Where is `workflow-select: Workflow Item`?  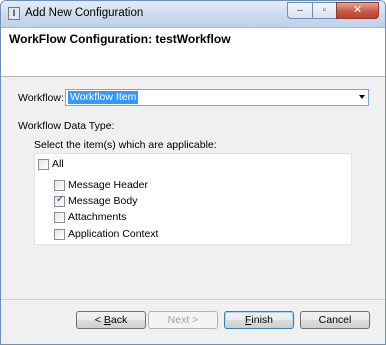 workflow-select: Workflow Item is located at coordinates (217, 97).